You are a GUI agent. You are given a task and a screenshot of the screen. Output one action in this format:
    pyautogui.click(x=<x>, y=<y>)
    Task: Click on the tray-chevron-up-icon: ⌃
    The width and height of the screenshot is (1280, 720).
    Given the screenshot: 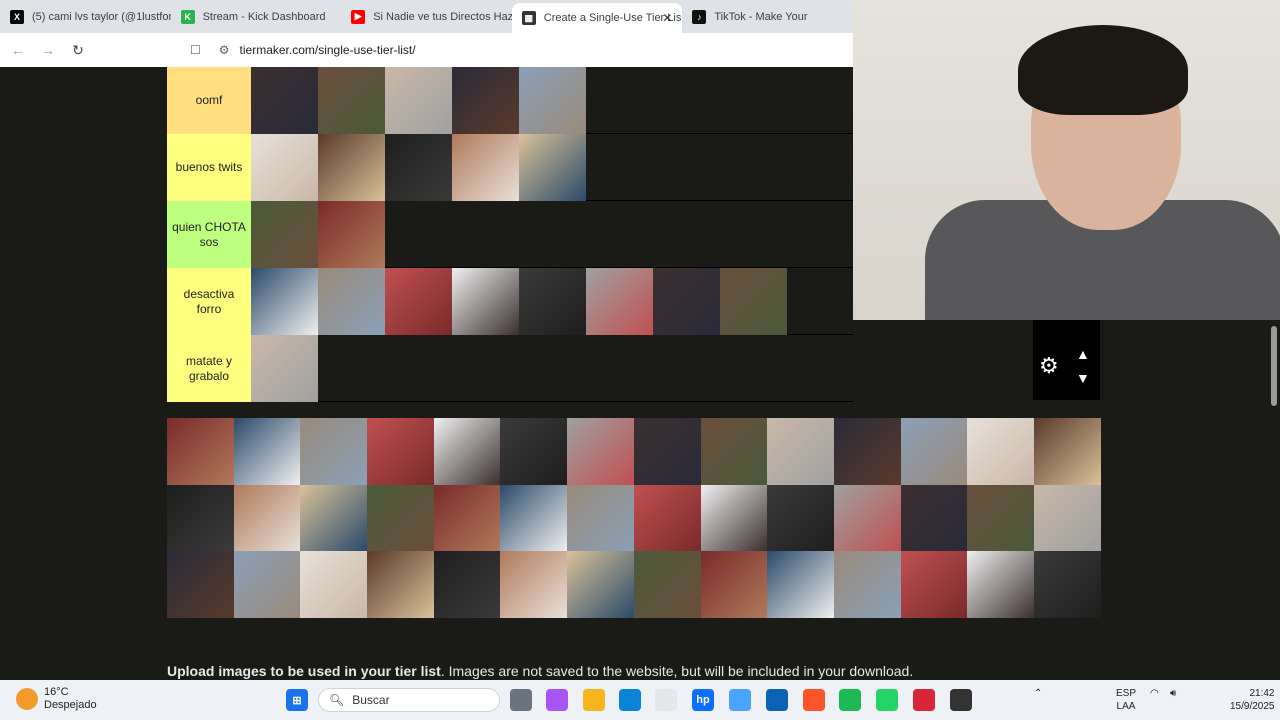 What is the action you would take?
    pyautogui.click(x=1038, y=693)
    